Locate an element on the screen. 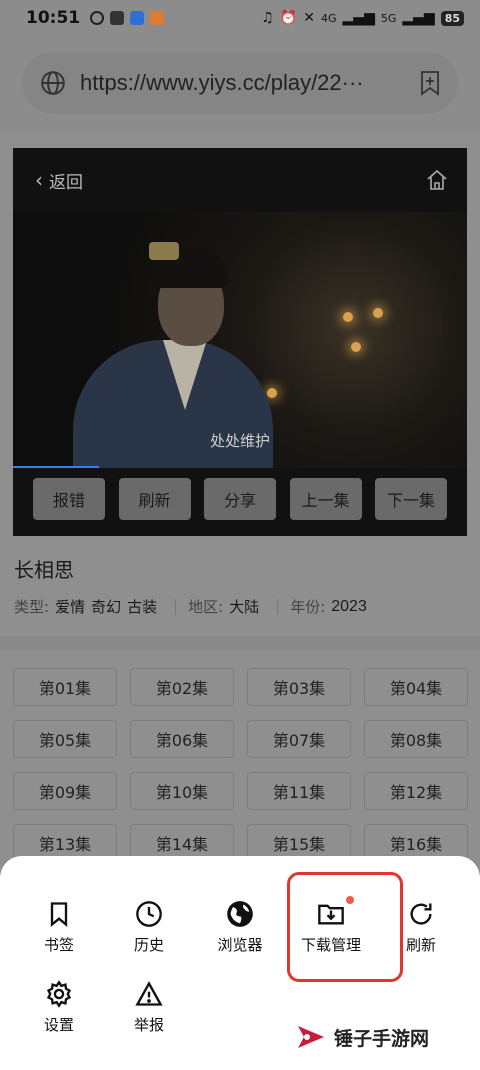  watermark-logo-icon is located at coordinates (311, 1037).